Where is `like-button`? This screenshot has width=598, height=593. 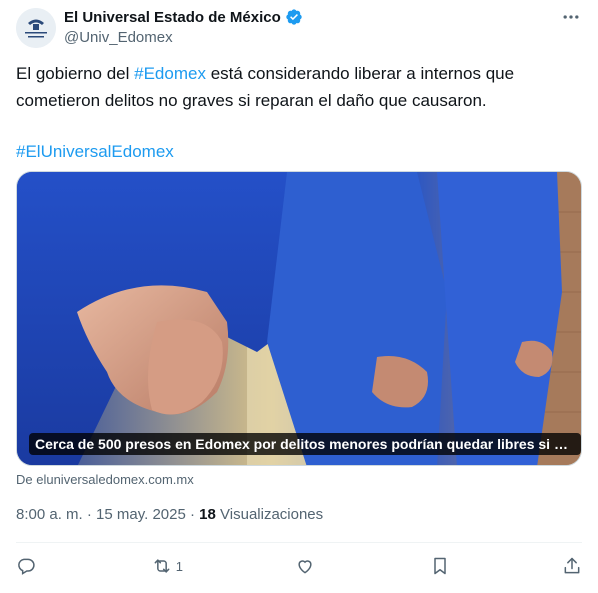 like-button is located at coordinates (307, 566).